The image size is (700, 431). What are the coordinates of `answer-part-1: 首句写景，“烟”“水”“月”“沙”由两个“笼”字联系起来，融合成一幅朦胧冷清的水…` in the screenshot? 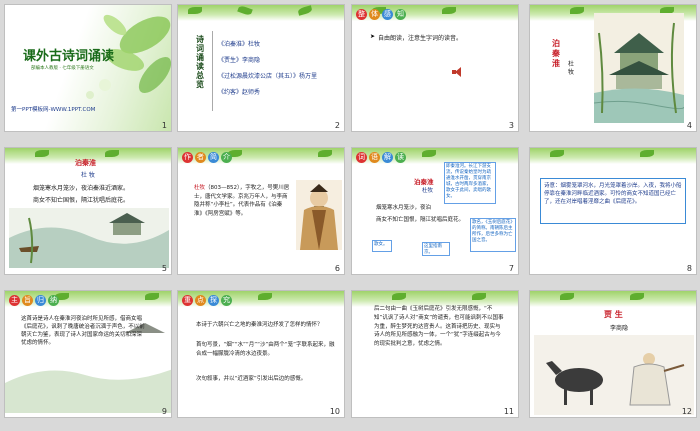 It's located at (265, 349).